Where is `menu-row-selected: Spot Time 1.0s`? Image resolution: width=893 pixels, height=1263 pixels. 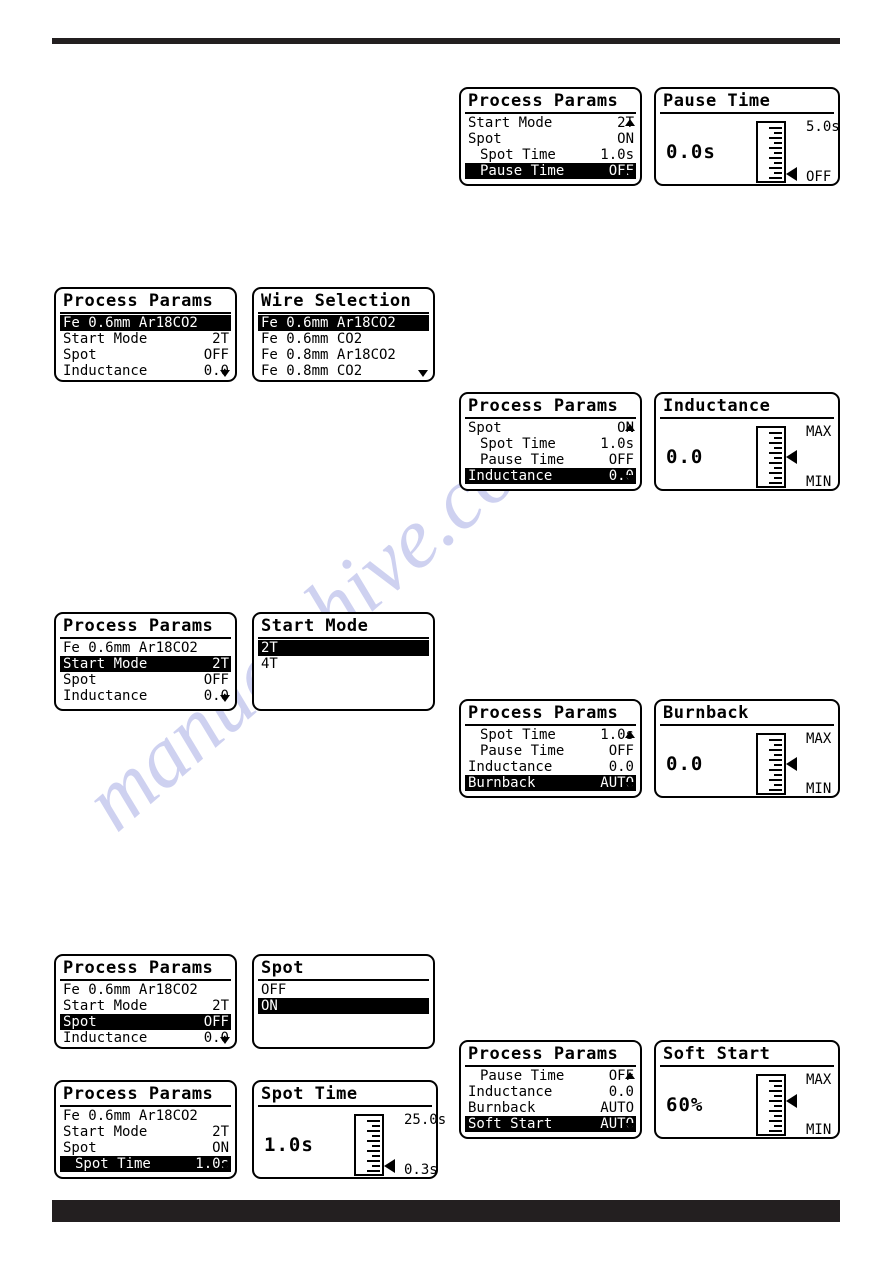
menu-row-selected: Spot Time 1.0s is located at coordinates (145, 1164).